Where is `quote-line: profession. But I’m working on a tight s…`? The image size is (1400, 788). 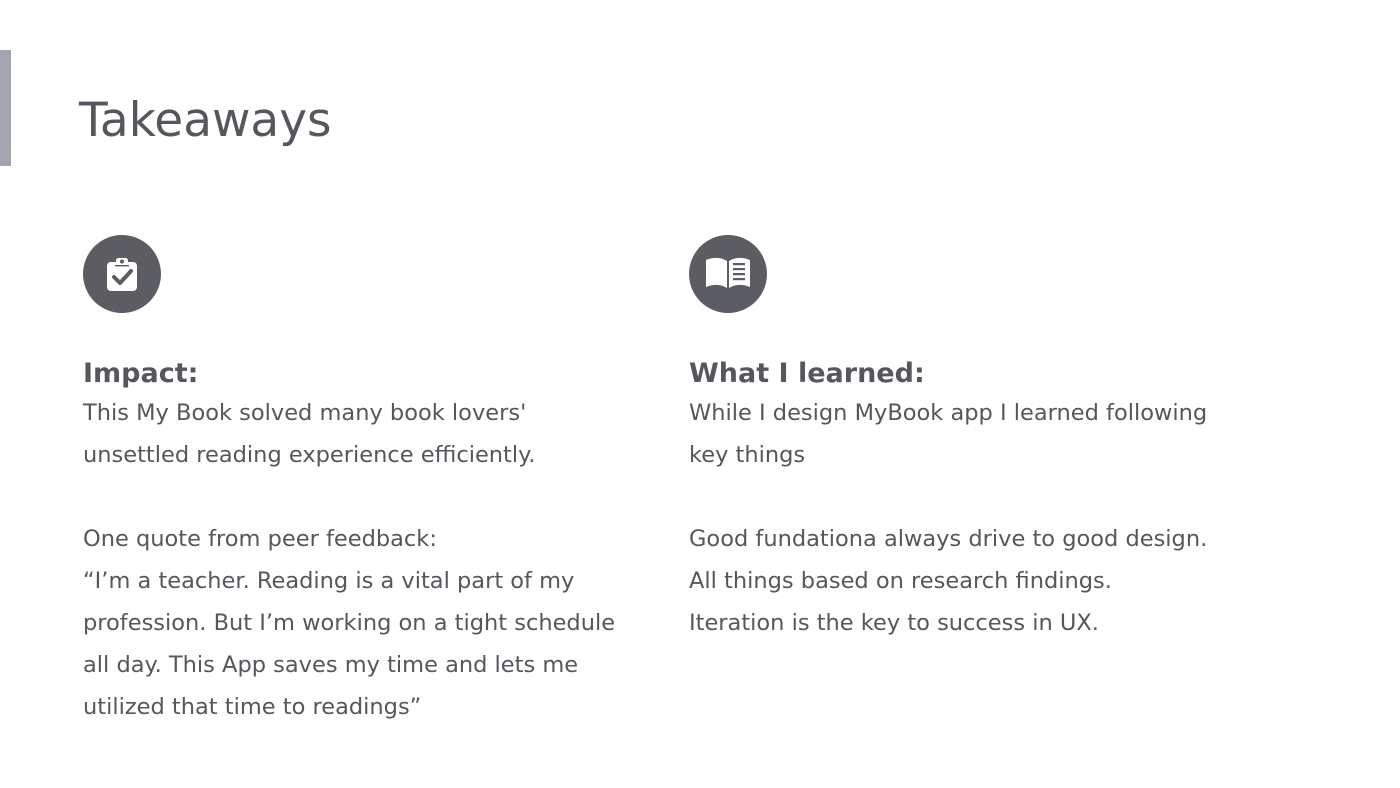
quote-line: profession. But I’m working on a tight s… is located at coordinates (349, 623).